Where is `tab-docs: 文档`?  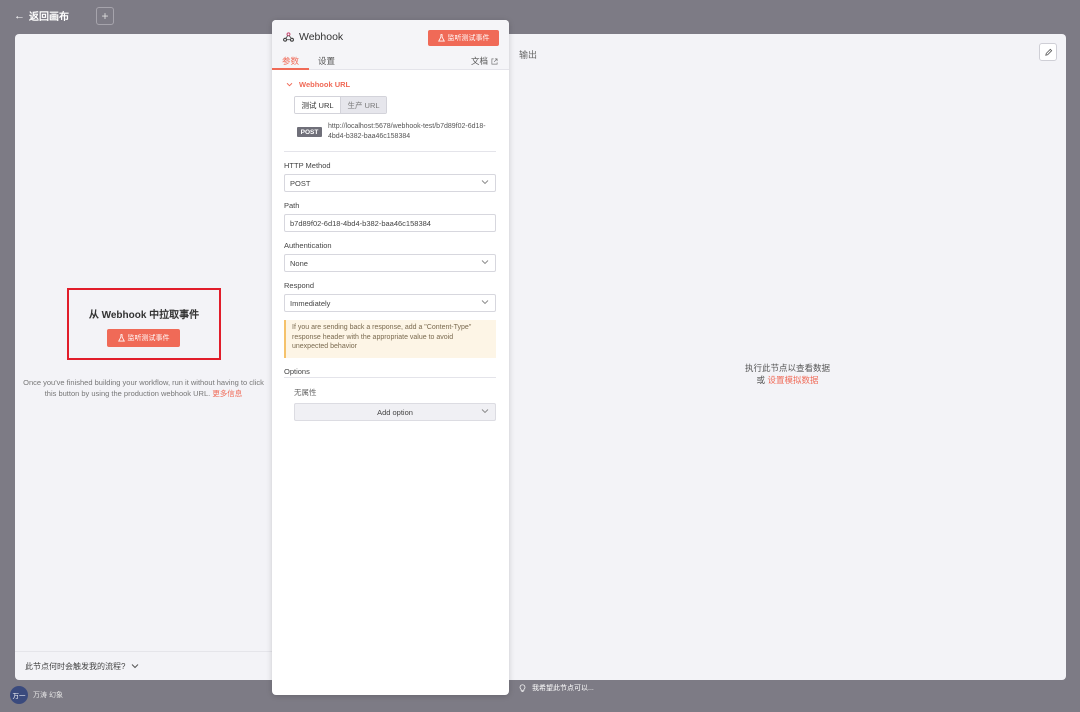 tab-docs: 文档 is located at coordinates (484, 61).